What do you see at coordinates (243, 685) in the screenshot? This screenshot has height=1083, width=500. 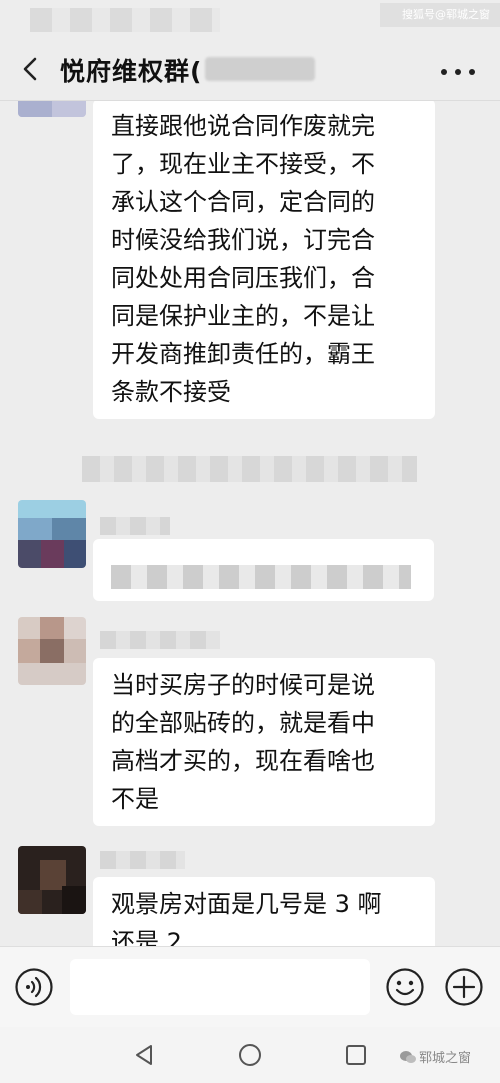 I see `message-line: 当时买房子的时候可是说` at bounding box center [243, 685].